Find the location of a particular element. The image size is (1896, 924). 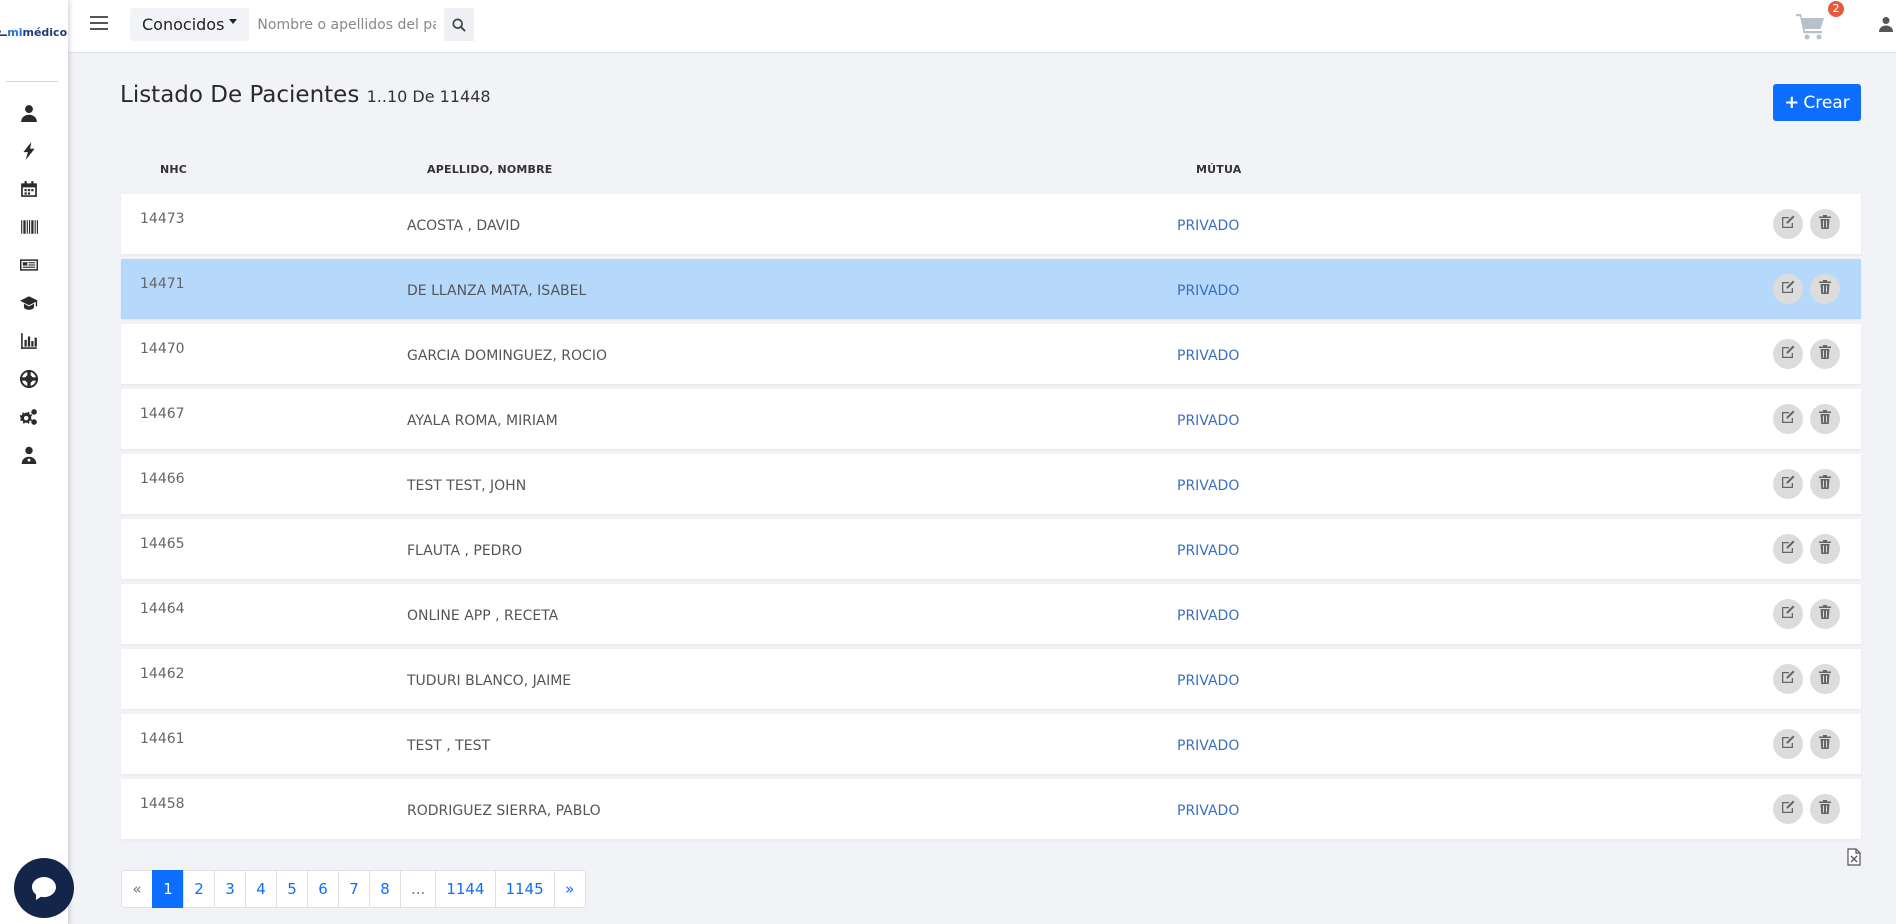

cart-icon is located at coordinates (1812, 27).